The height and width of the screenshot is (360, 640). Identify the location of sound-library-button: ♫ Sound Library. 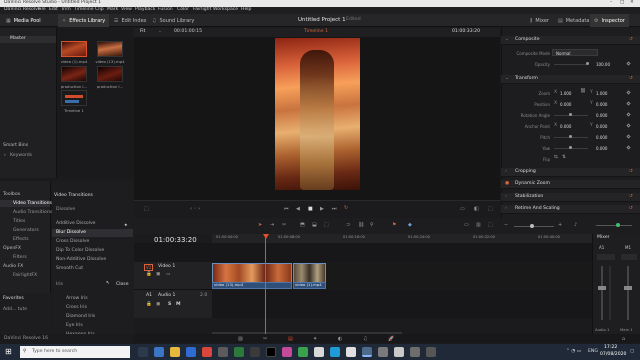
(173, 20).